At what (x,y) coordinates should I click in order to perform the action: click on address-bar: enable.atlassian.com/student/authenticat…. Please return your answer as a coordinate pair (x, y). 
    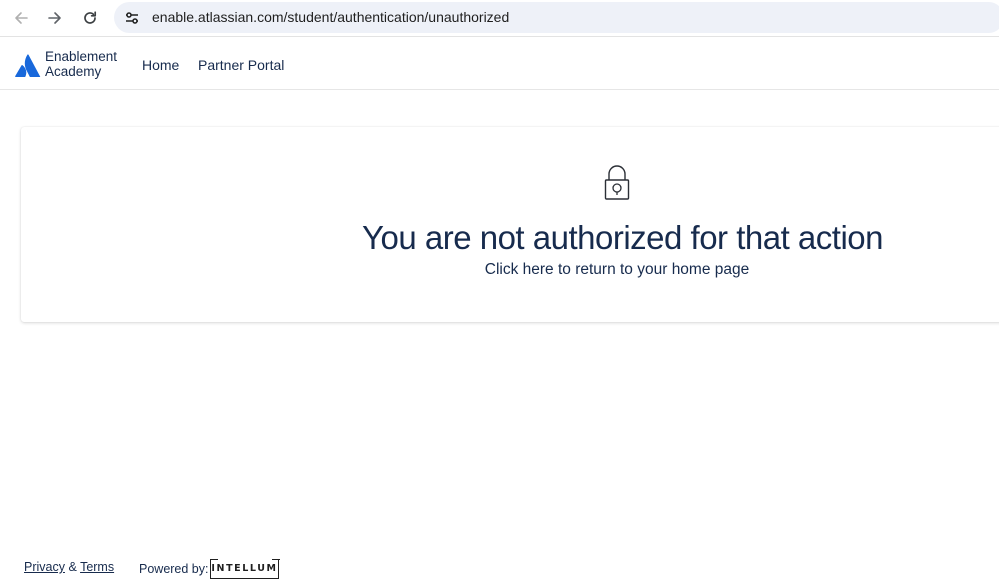
    Looking at the image, I should click on (556, 17).